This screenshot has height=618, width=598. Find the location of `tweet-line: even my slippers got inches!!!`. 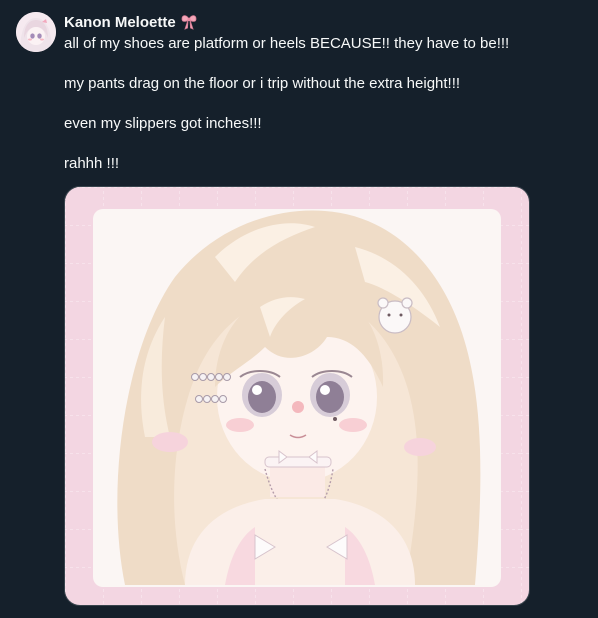

tweet-line: even my slippers got inches!!! is located at coordinates (163, 123).